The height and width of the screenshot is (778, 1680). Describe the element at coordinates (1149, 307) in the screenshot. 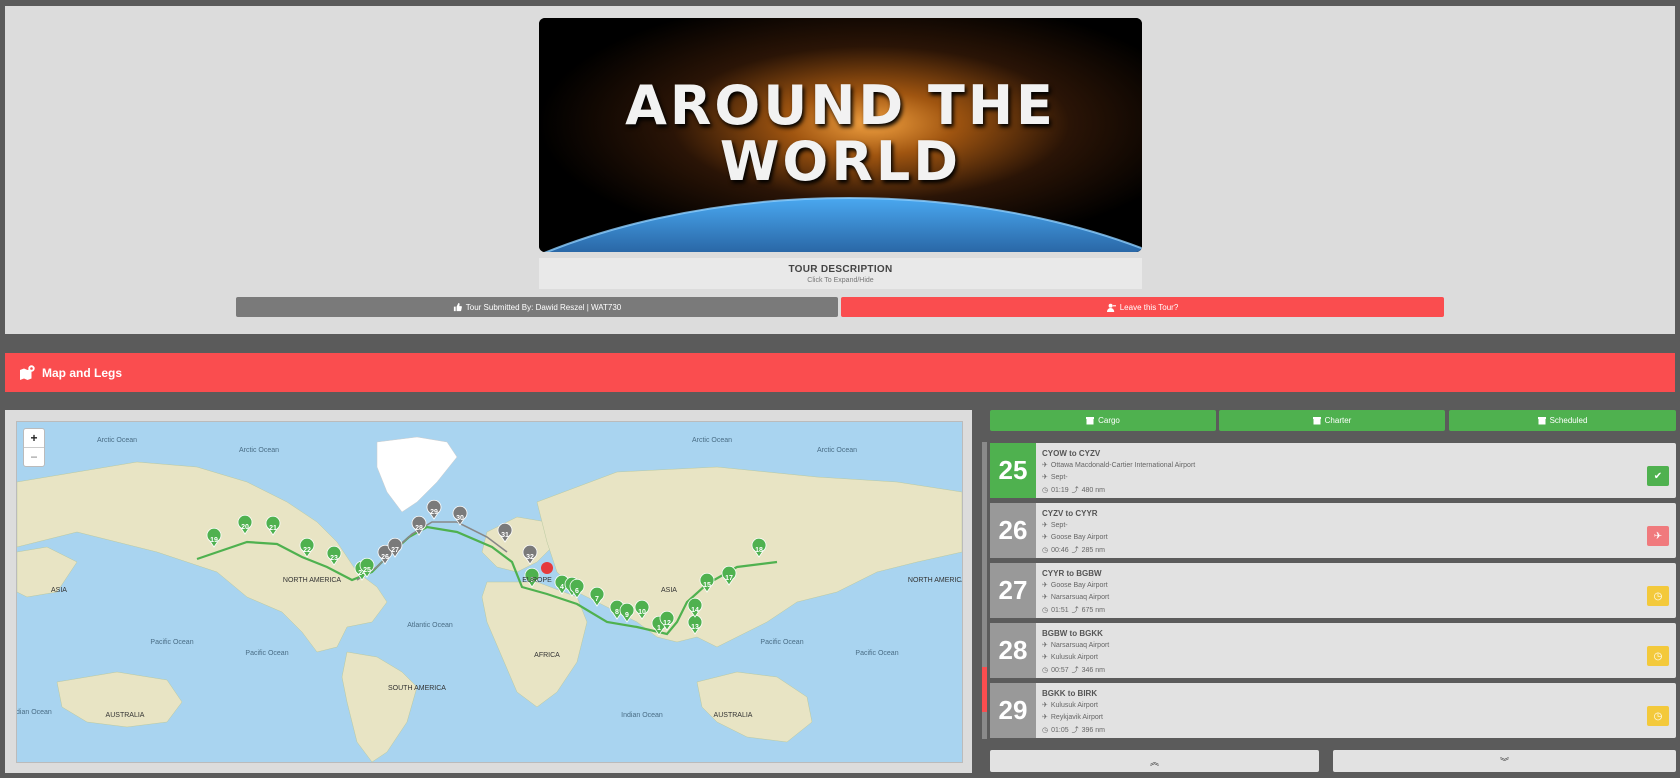

I see `leave-tour-label: Leave this Tour?` at that location.